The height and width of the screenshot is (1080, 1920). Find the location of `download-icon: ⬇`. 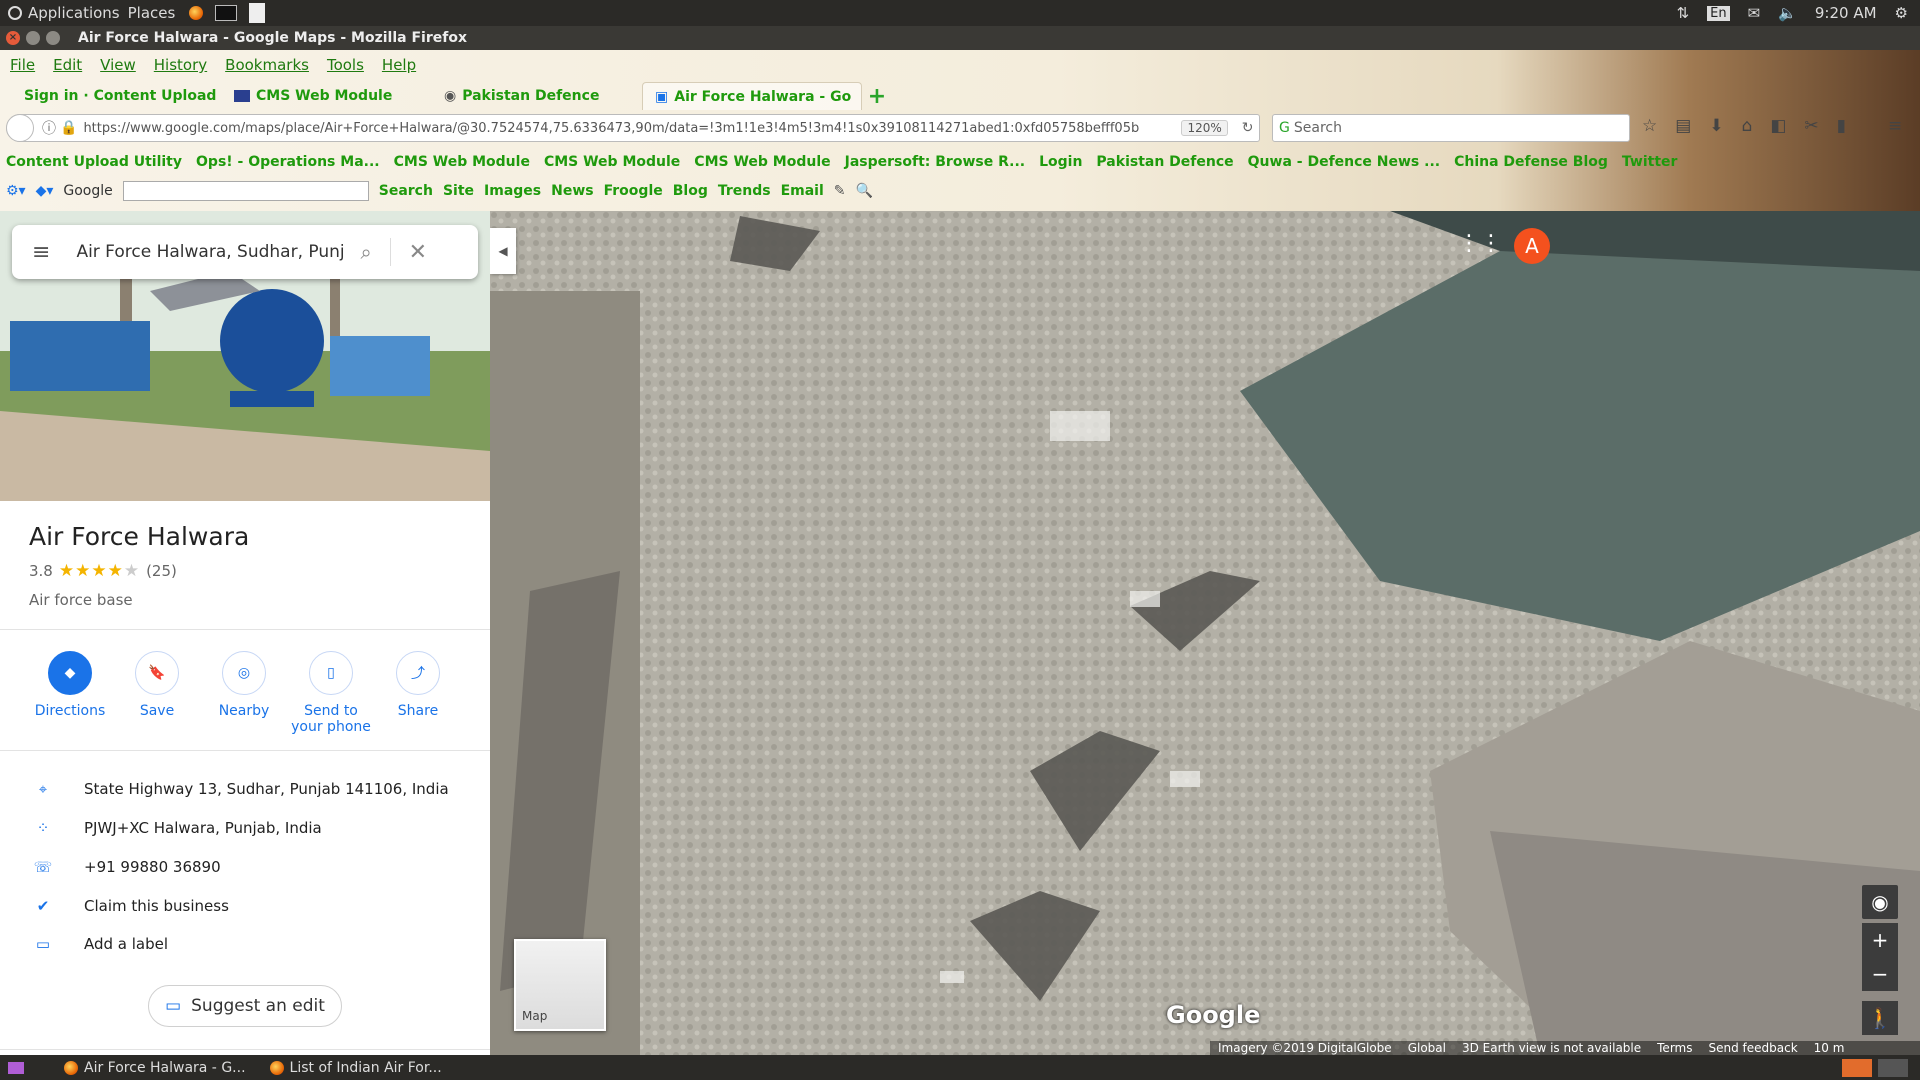

download-icon: ⬇ is located at coordinates (1716, 126).